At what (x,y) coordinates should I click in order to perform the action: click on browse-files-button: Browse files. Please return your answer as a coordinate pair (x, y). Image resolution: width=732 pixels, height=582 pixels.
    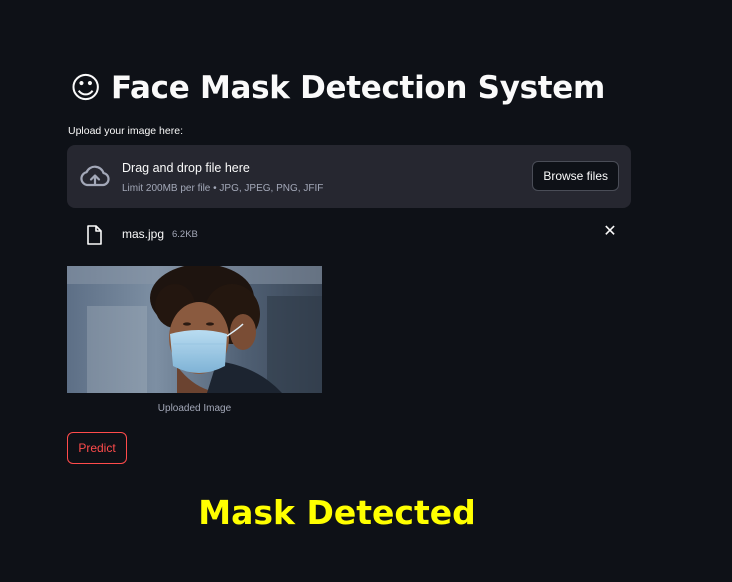
    Looking at the image, I should click on (575, 176).